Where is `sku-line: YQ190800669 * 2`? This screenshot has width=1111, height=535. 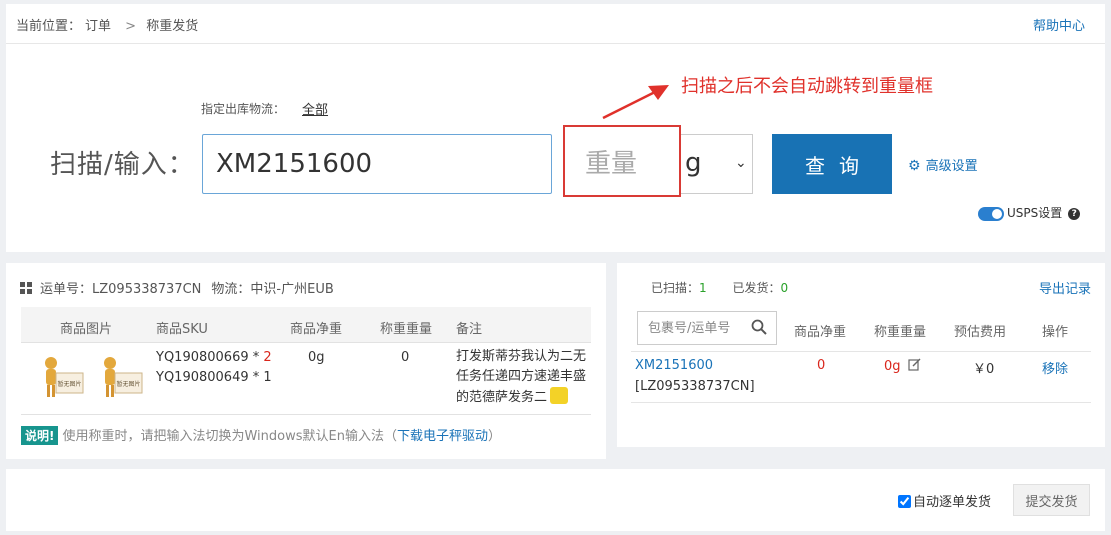
sku-line: YQ190800669 * 2 is located at coordinates (214, 357).